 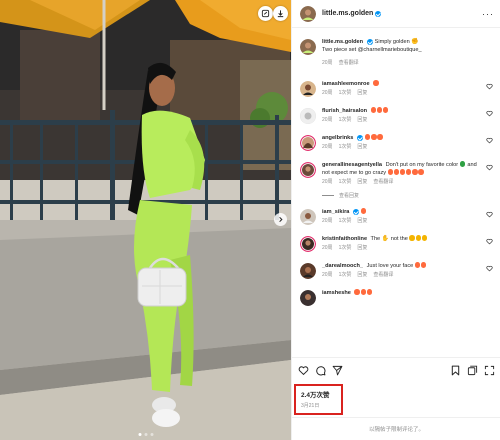 I want to click on like-button, so click(x=303, y=370).